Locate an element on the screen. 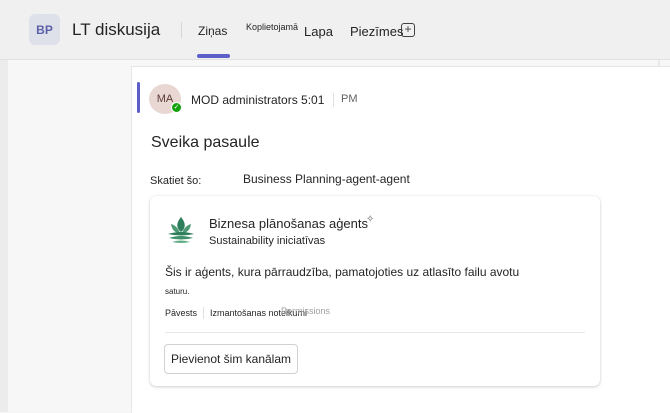 This screenshot has height=413, width=670. tab-notes: Piezīmes is located at coordinates (376, 31).